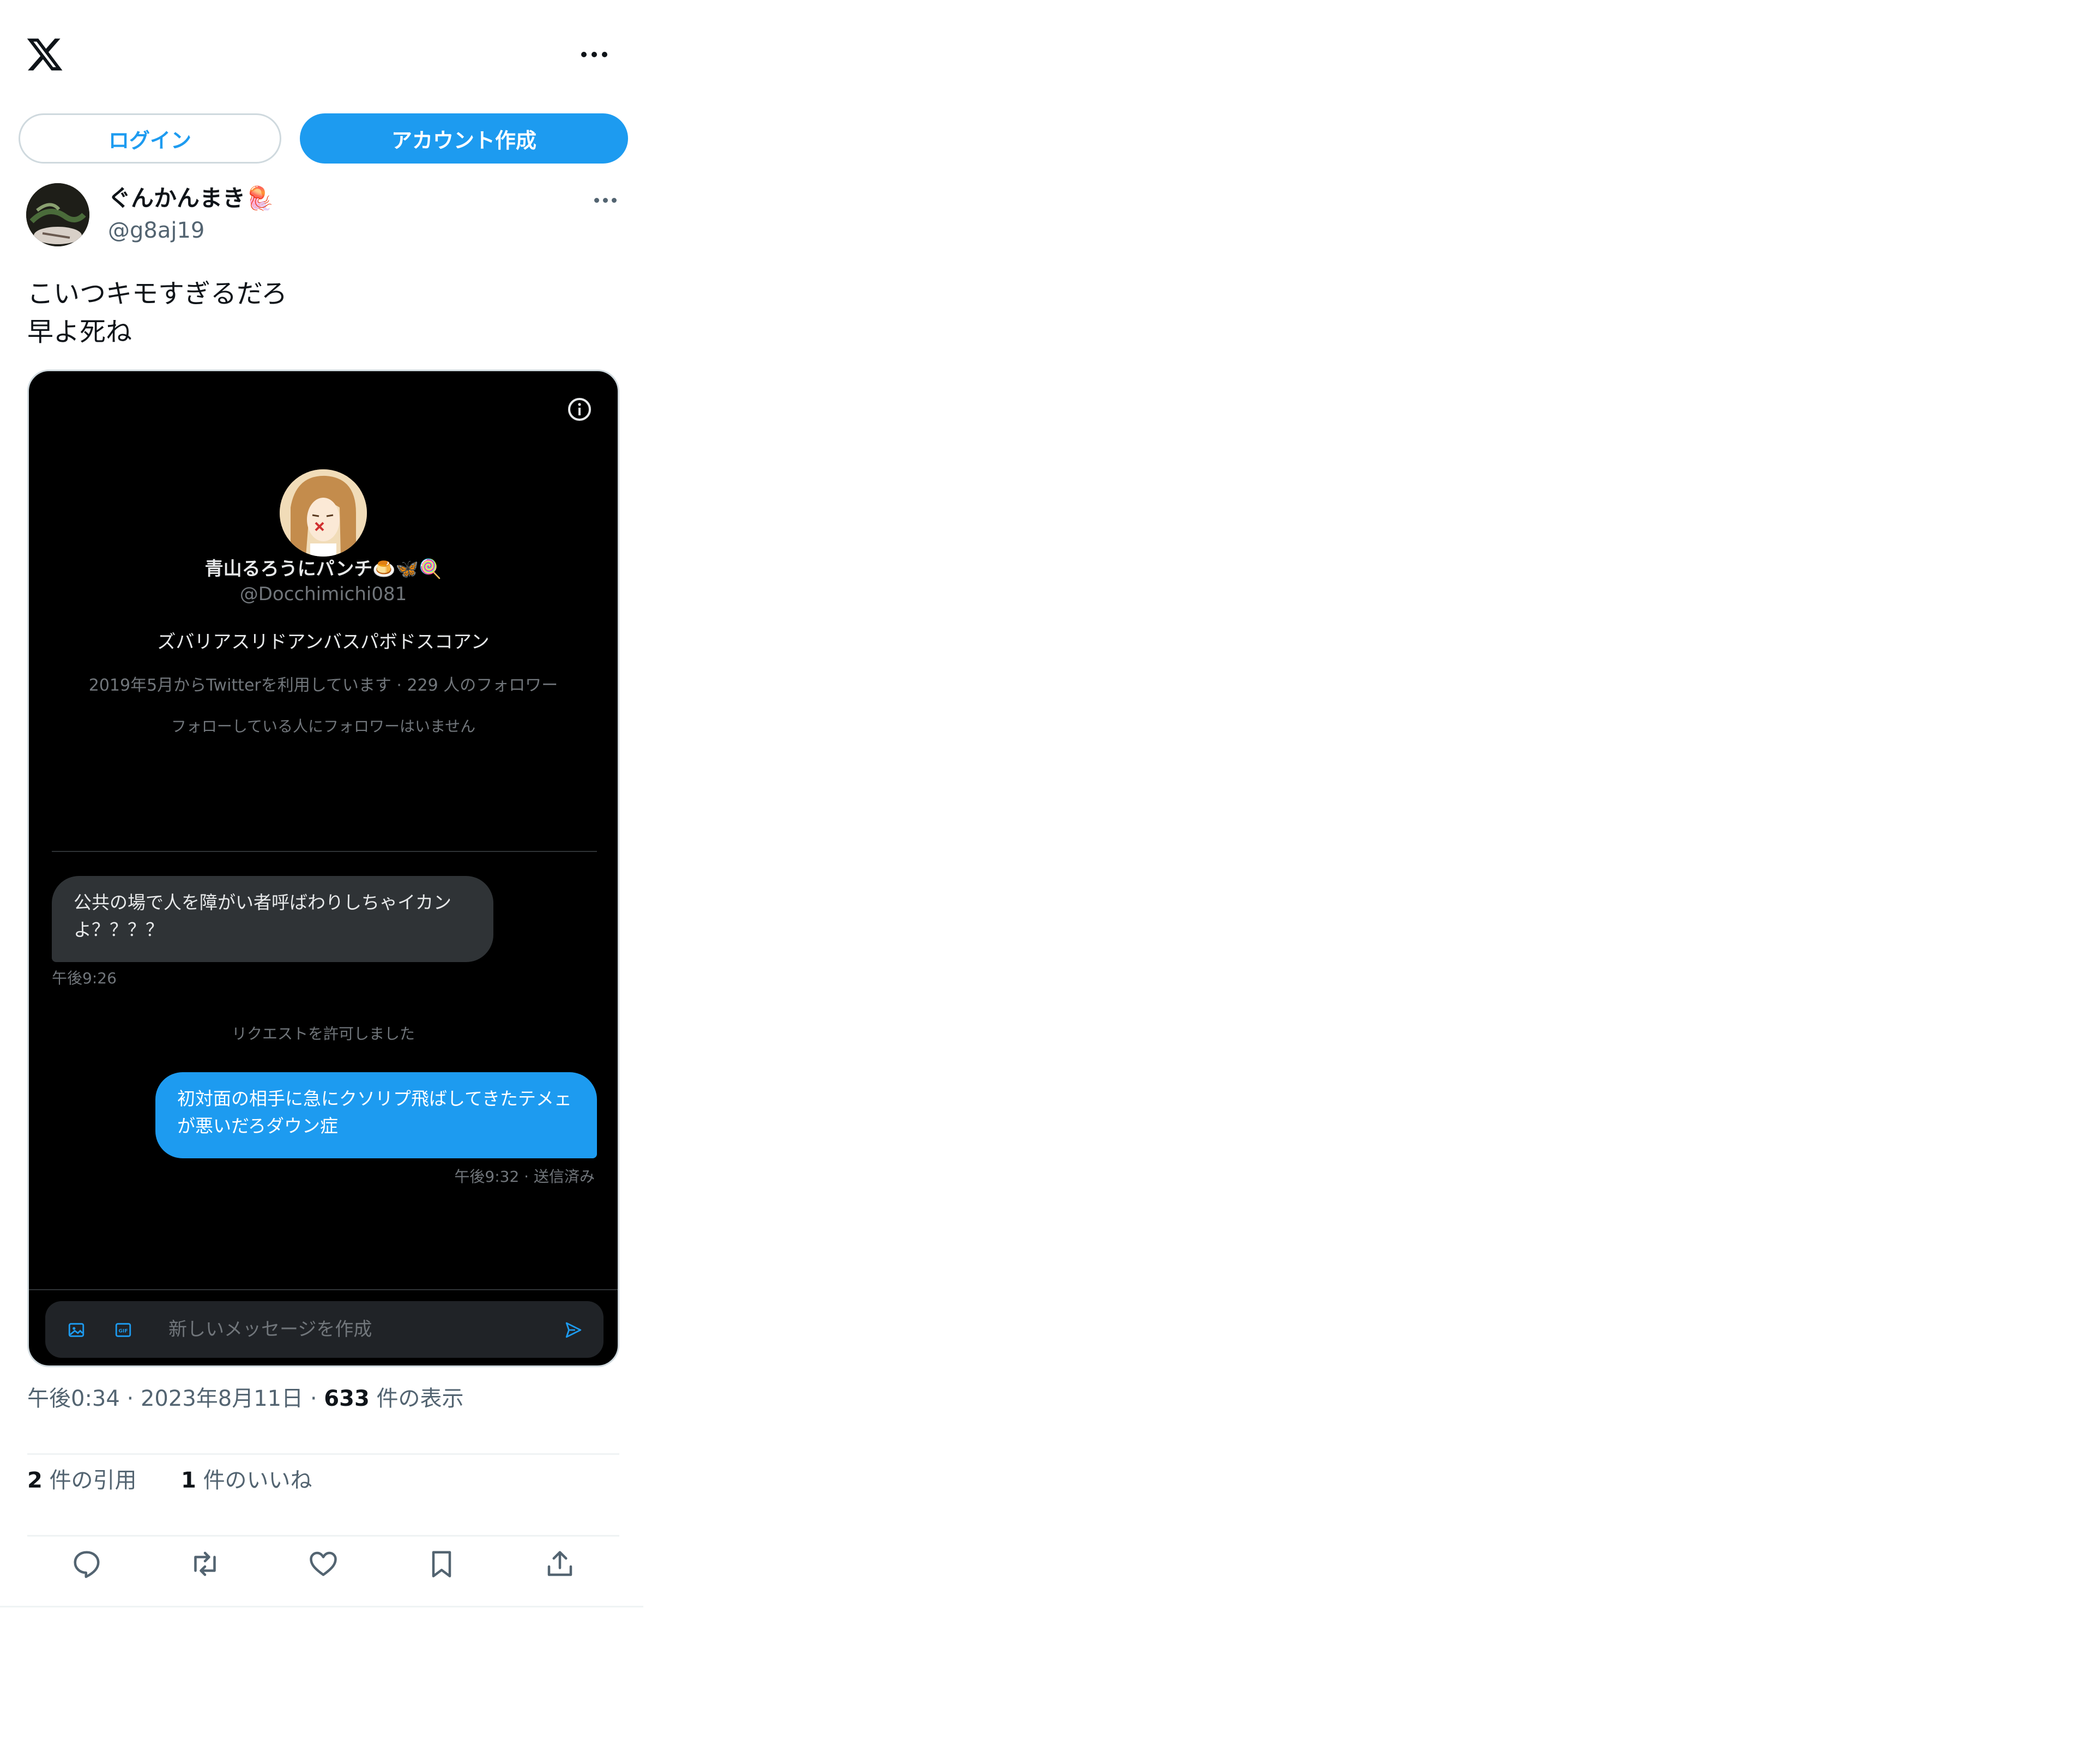  Describe the element at coordinates (270, 1330) in the screenshot. I see `dm-compose-placeholder: 新しいメッセージを作成` at that location.